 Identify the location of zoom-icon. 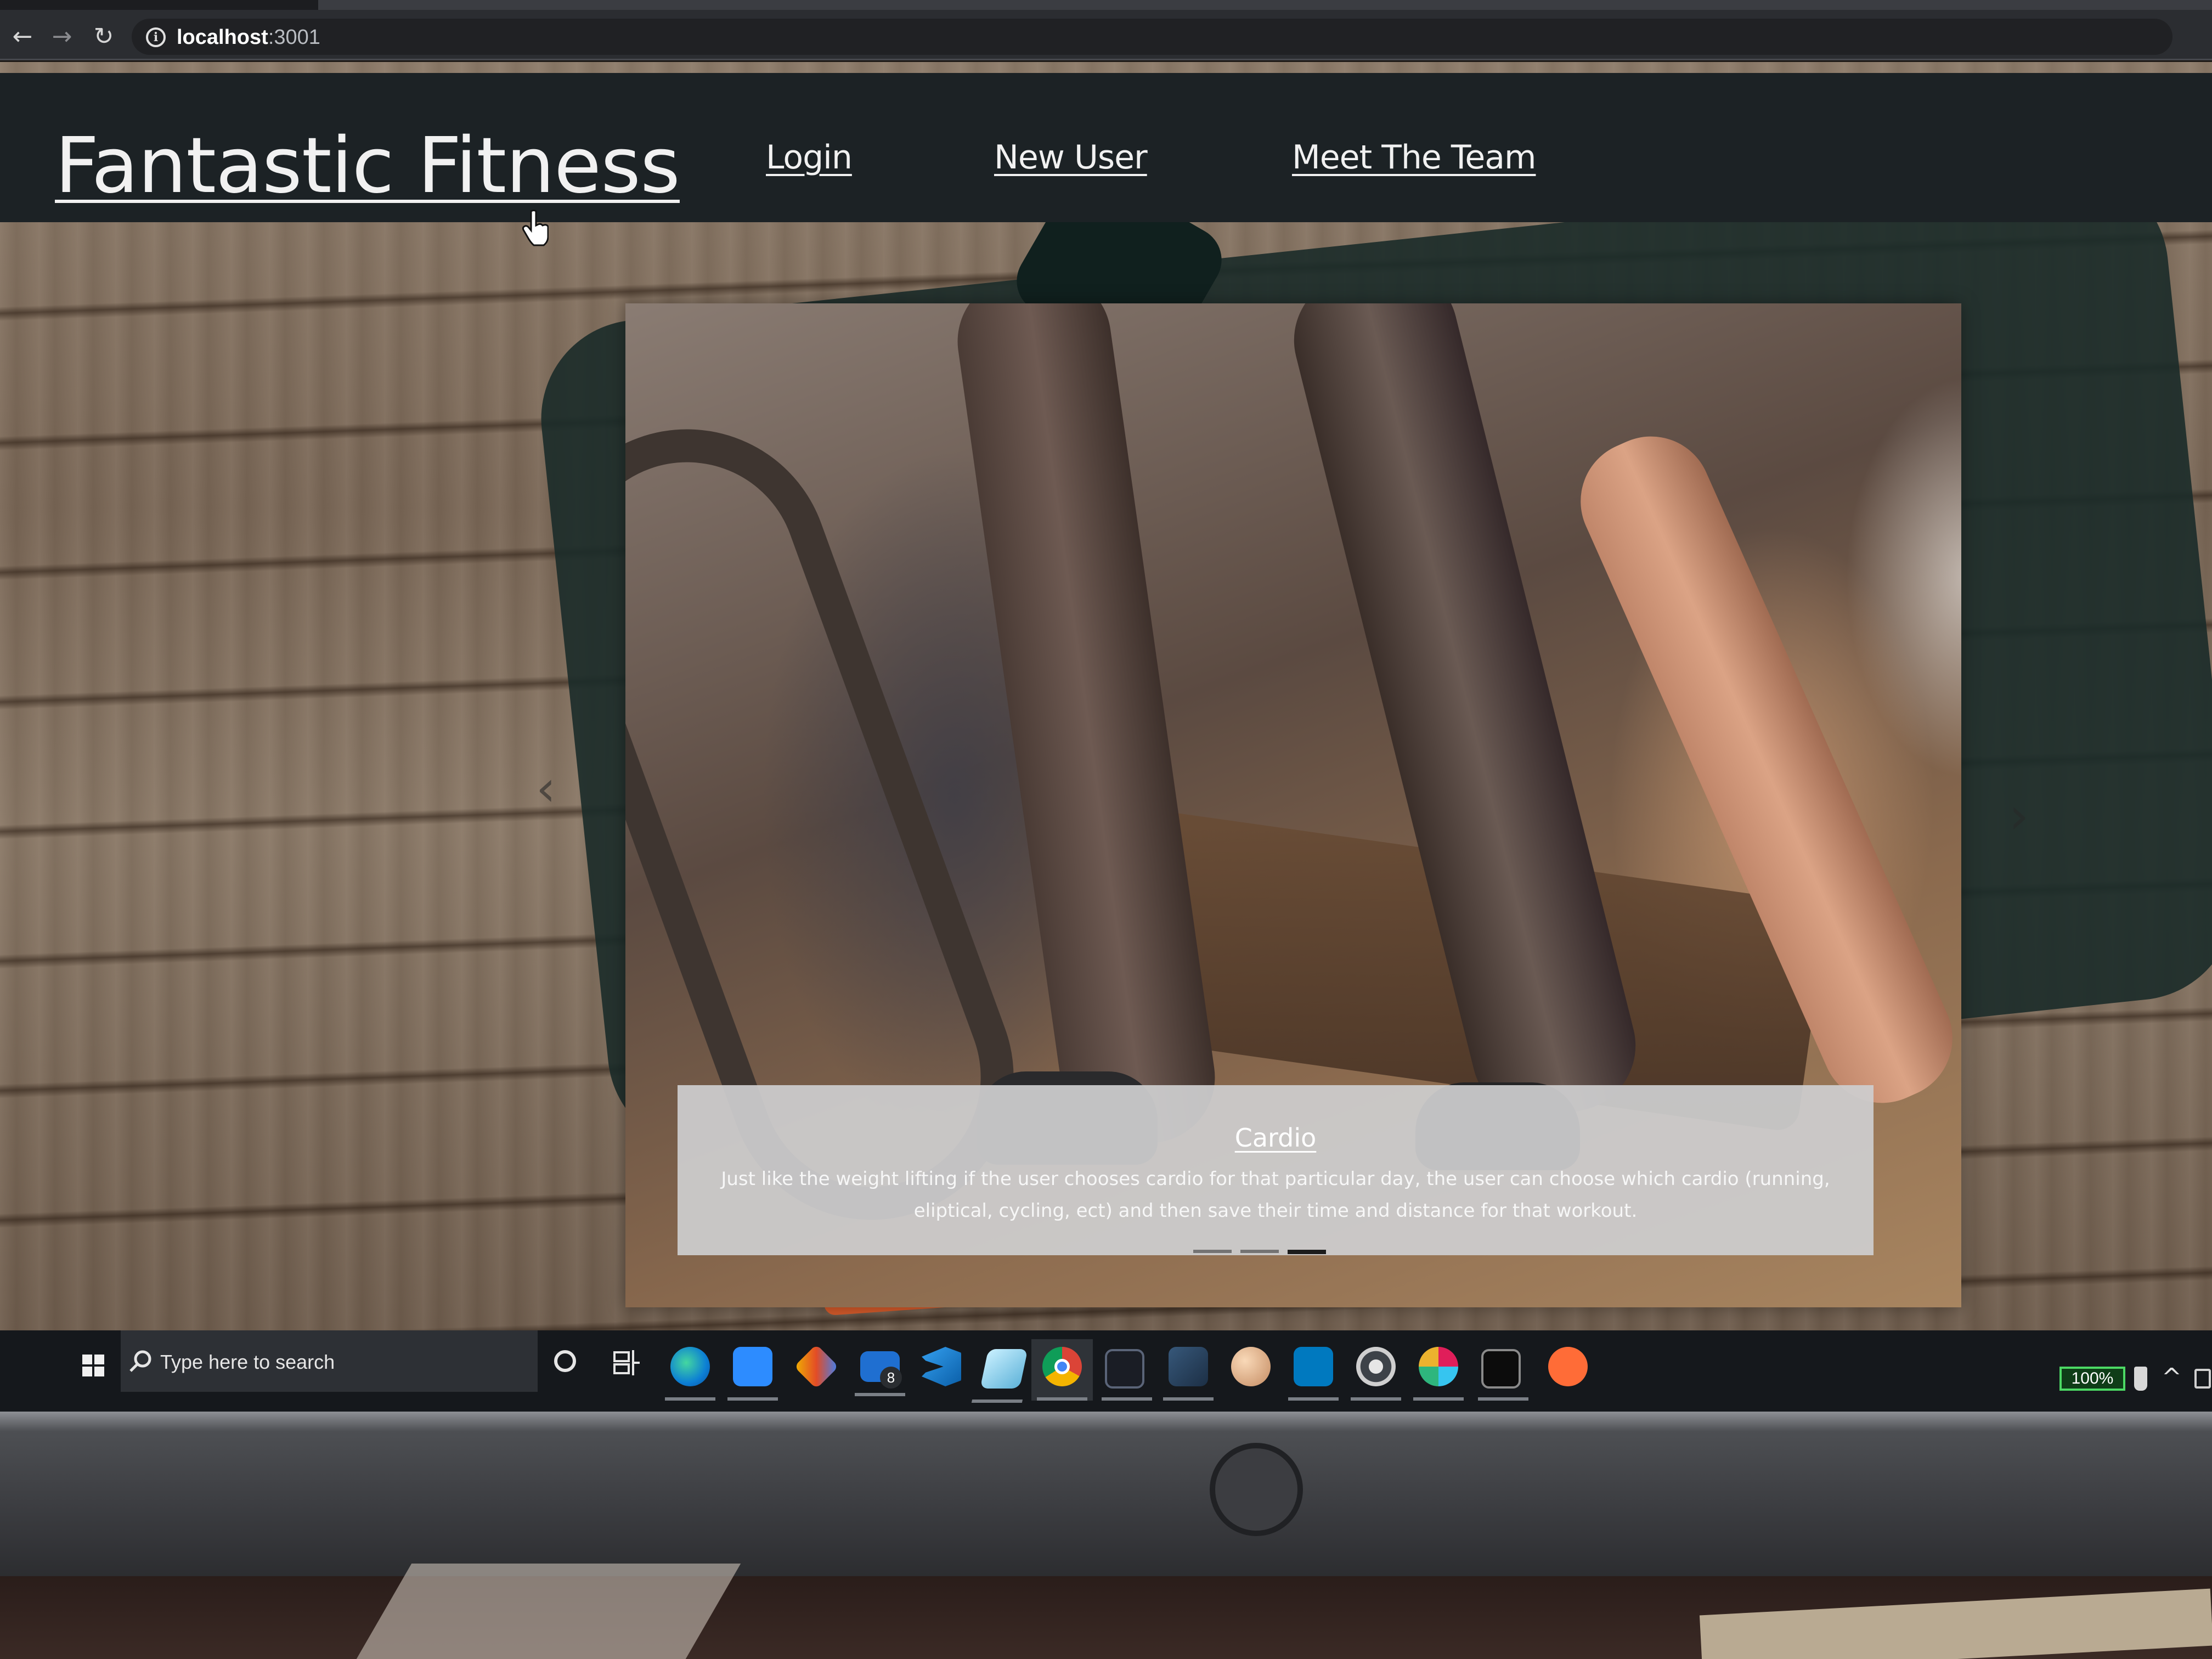
(752, 1374).